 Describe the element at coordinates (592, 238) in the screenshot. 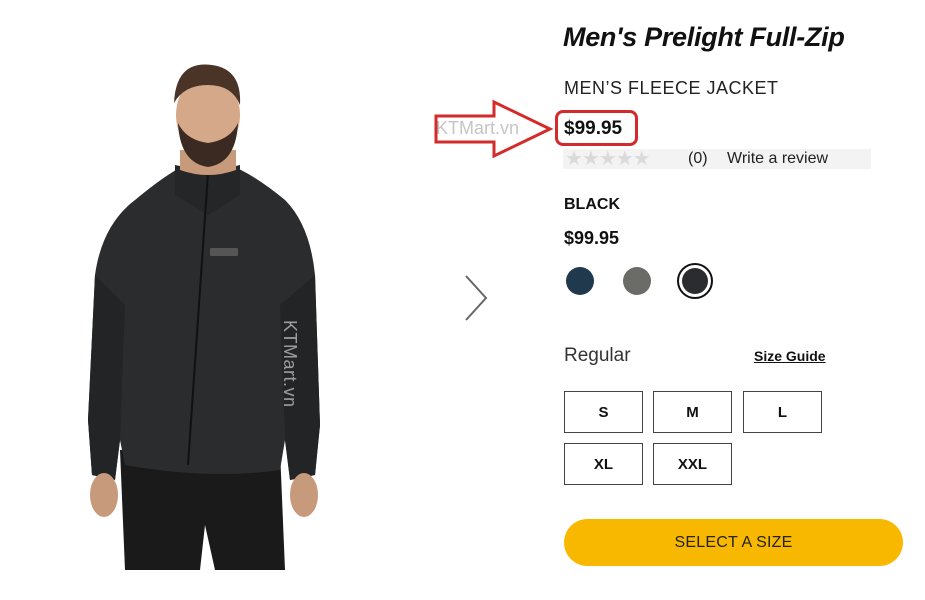

I see `variant-price: $99.95` at that location.